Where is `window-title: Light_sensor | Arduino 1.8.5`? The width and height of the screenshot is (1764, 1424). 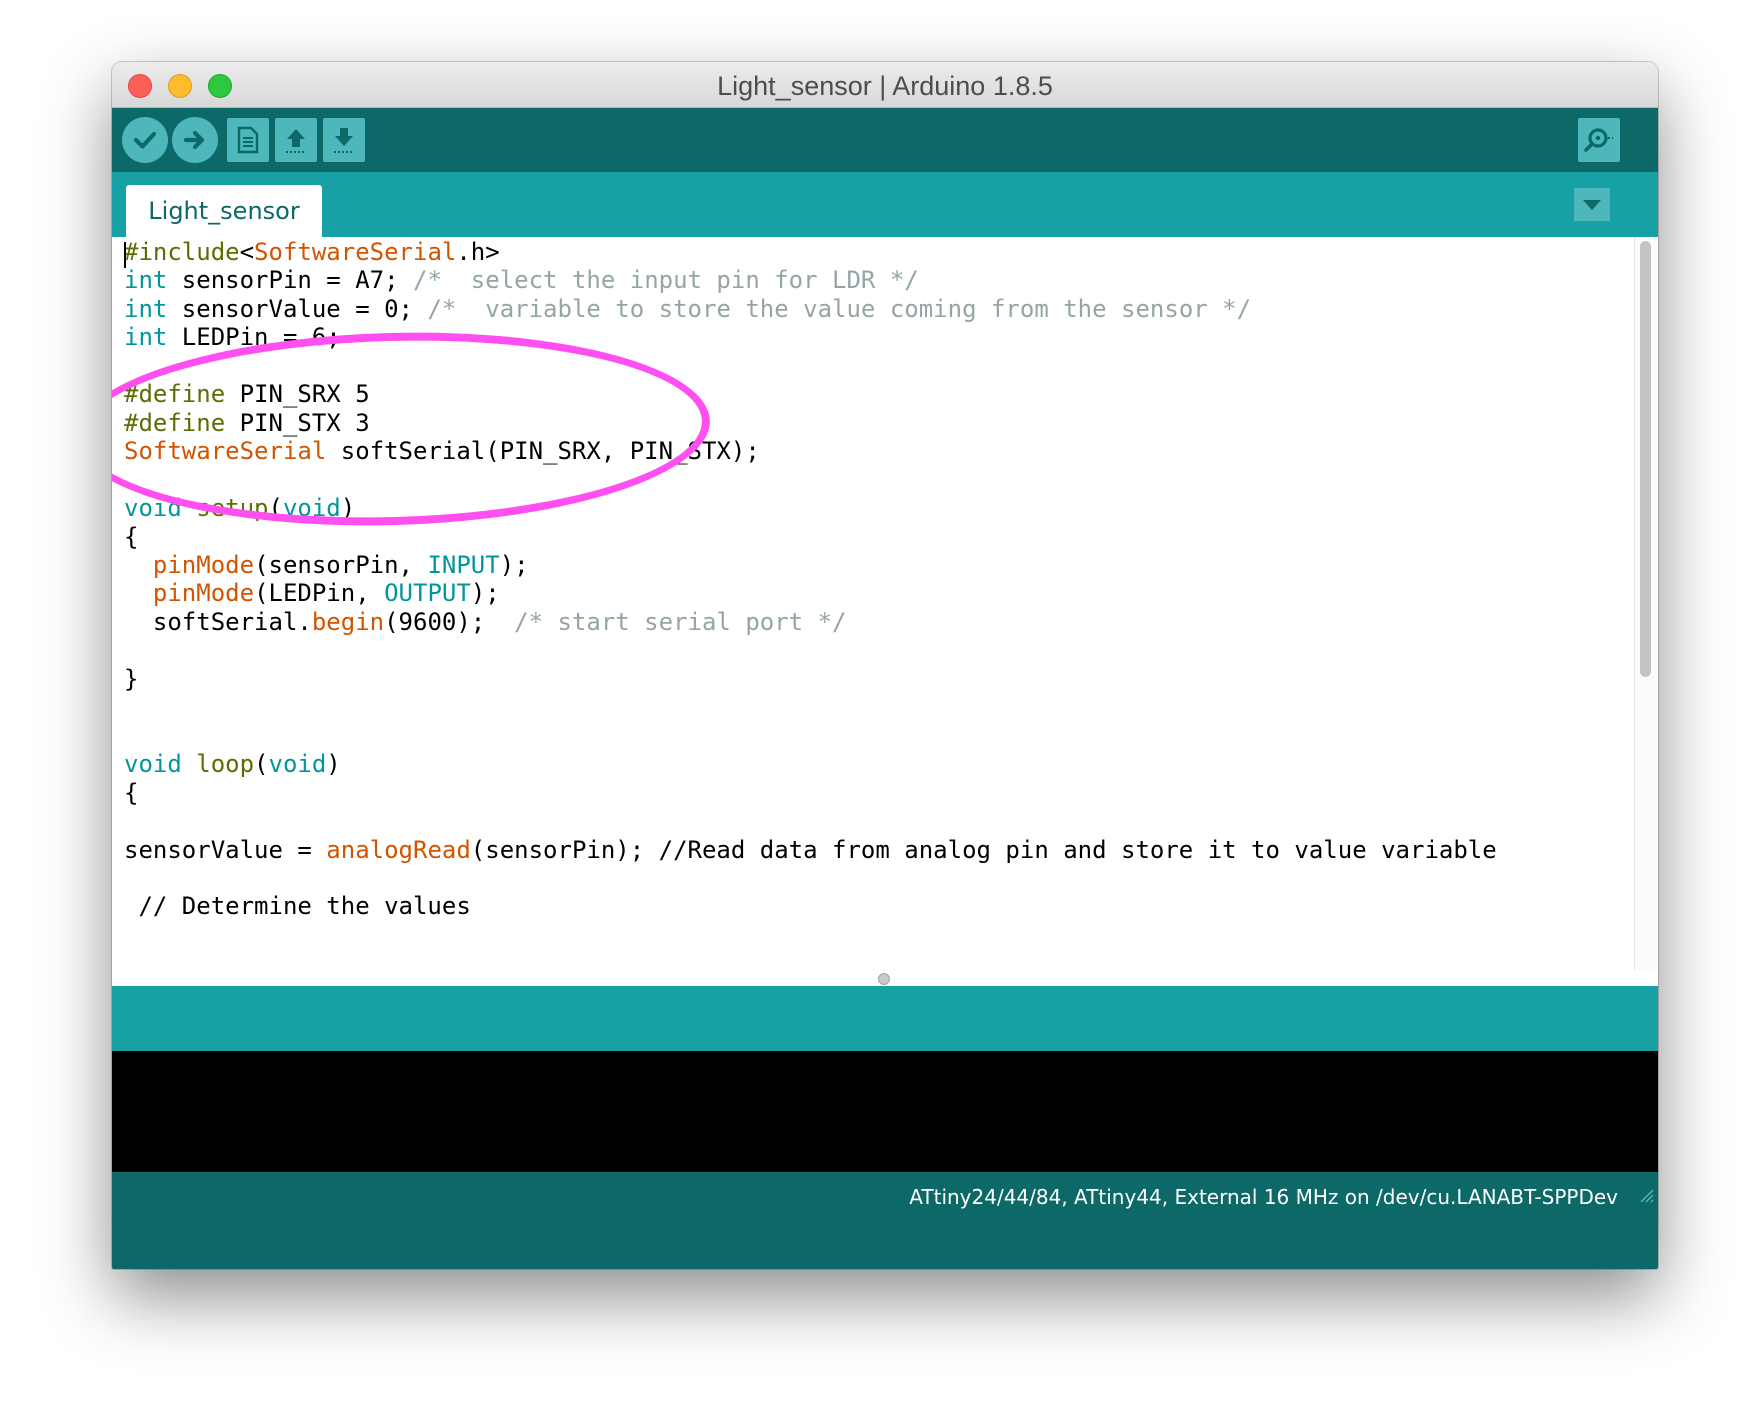 window-title: Light_sensor | Arduino 1.8.5 is located at coordinates (885, 86).